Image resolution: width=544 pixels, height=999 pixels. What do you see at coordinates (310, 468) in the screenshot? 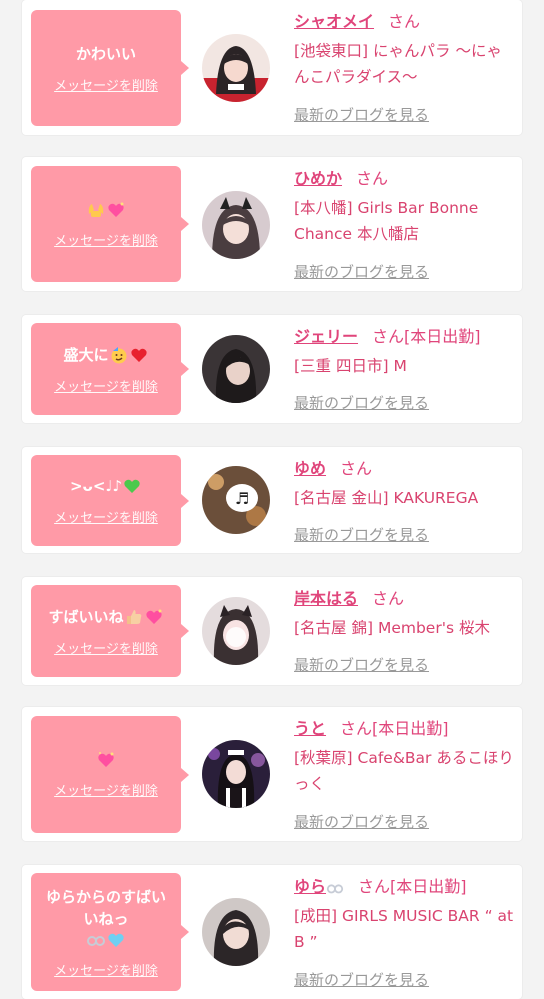
I see `cast-name-link: ゆめ` at bounding box center [310, 468].